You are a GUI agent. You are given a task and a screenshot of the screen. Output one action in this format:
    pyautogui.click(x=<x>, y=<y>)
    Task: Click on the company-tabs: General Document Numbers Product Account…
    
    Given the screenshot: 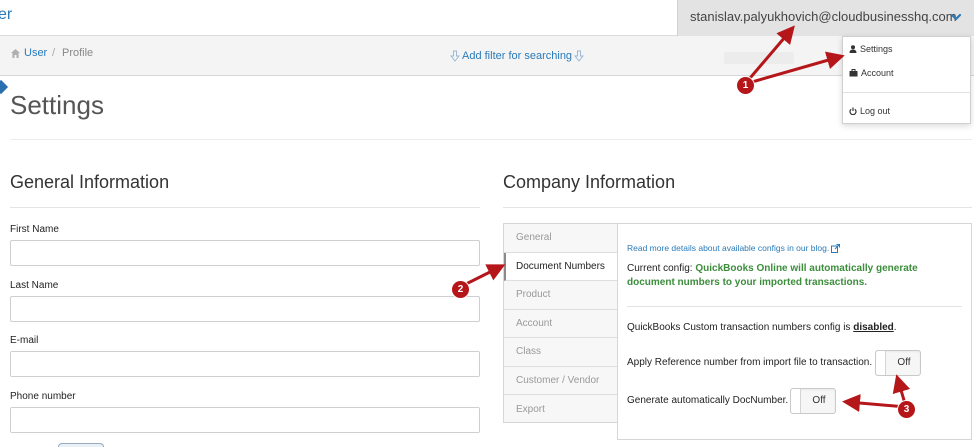 What is the action you would take?
    pyautogui.click(x=561, y=323)
    